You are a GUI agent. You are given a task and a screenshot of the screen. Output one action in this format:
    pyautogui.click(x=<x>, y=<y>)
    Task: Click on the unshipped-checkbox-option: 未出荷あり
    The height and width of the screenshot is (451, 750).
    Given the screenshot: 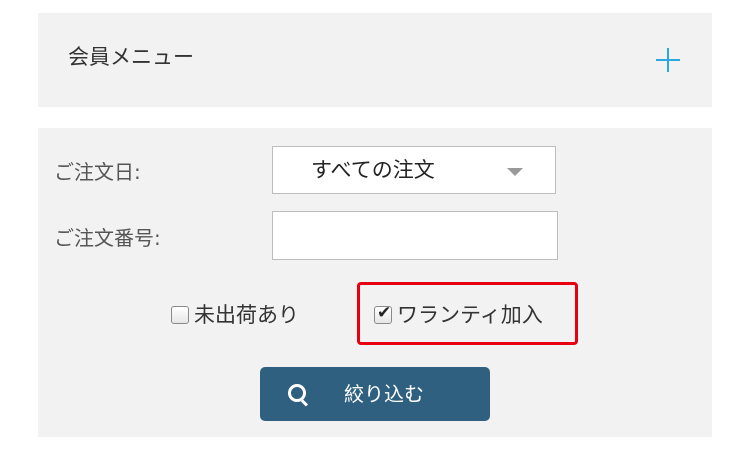 What is the action you would take?
    pyautogui.click(x=235, y=315)
    